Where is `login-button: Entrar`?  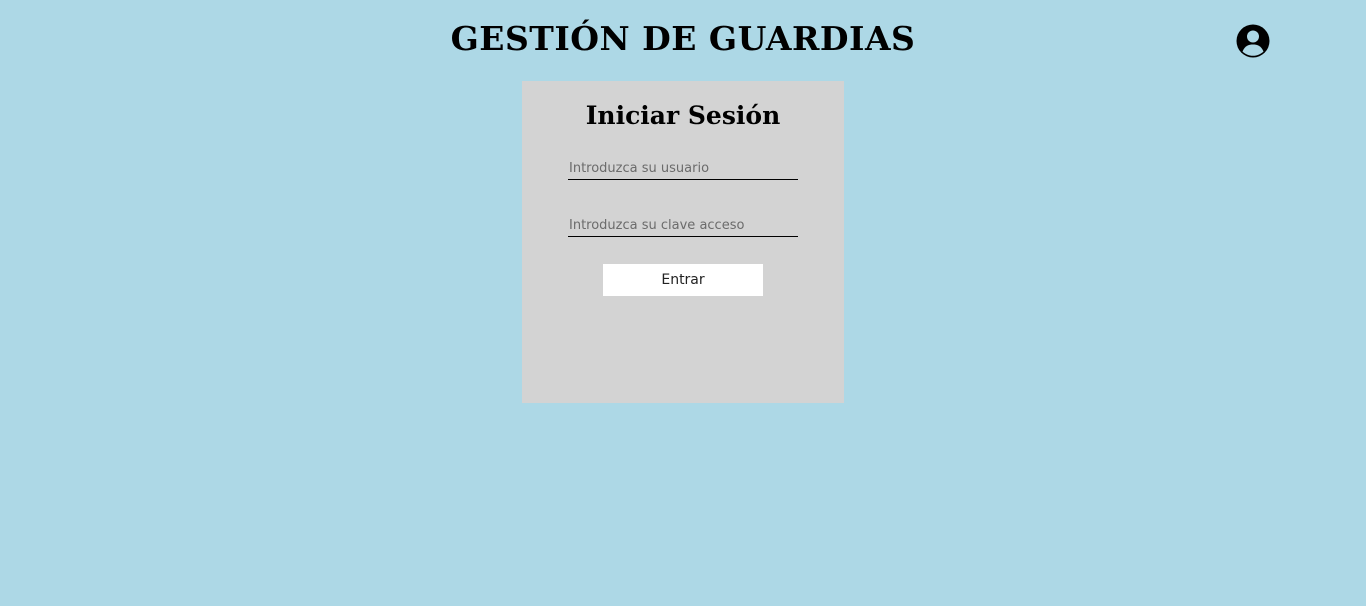
login-button: Entrar is located at coordinates (683, 280).